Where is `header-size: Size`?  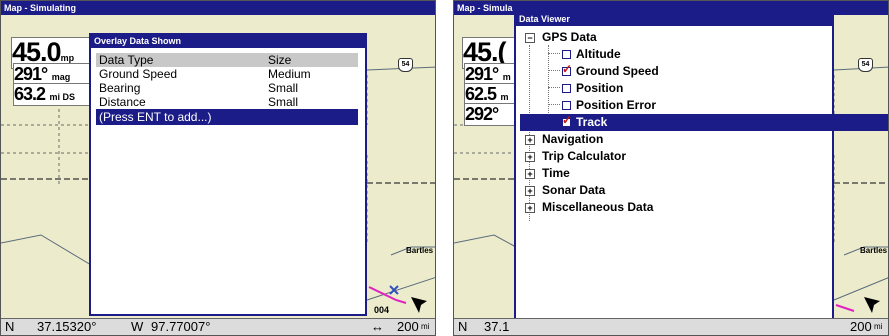 header-size: Size is located at coordinates (280, 60).